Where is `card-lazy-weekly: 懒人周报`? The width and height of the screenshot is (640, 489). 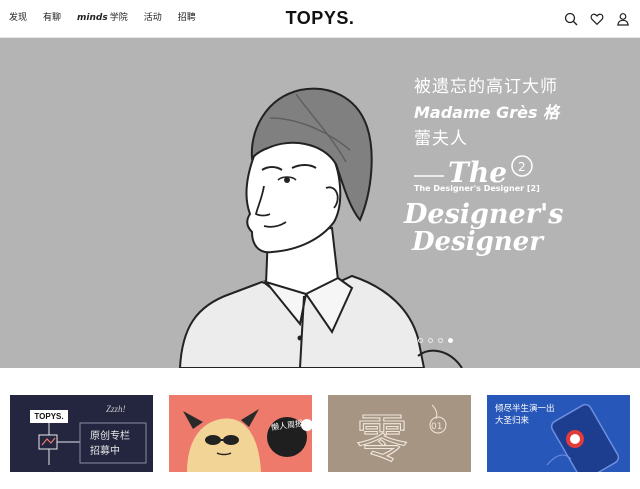 card-lazy-weekly: 懒人周报 is located at coordinates (240, 433).